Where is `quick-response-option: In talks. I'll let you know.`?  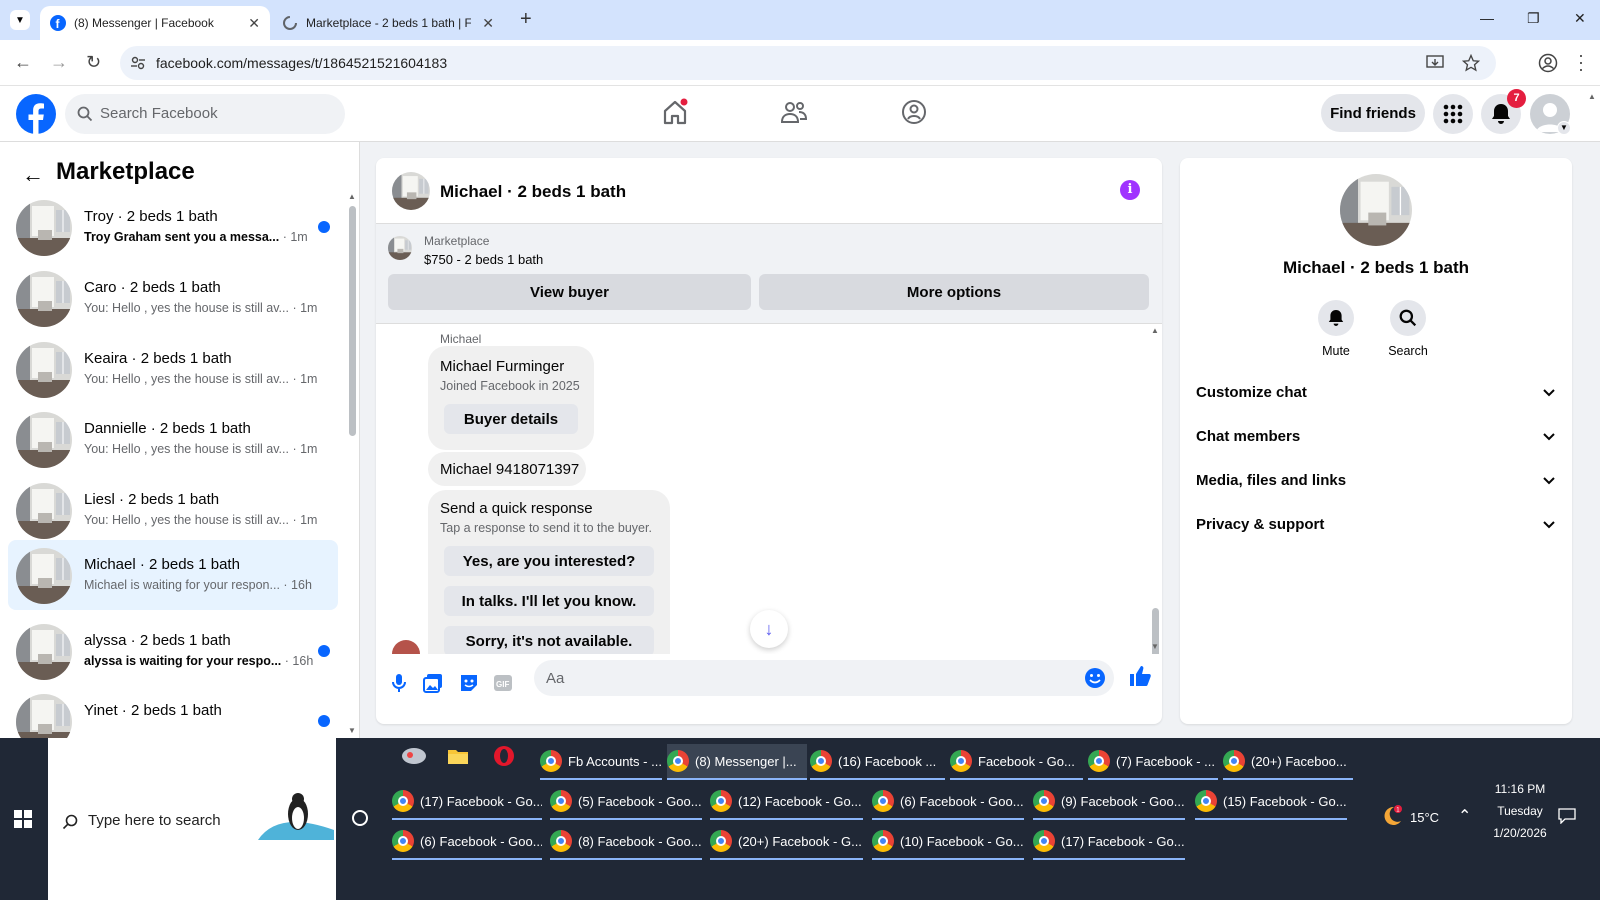
quick-response-option: In talks. I'll let you know. is located at coordinates (549, 601).